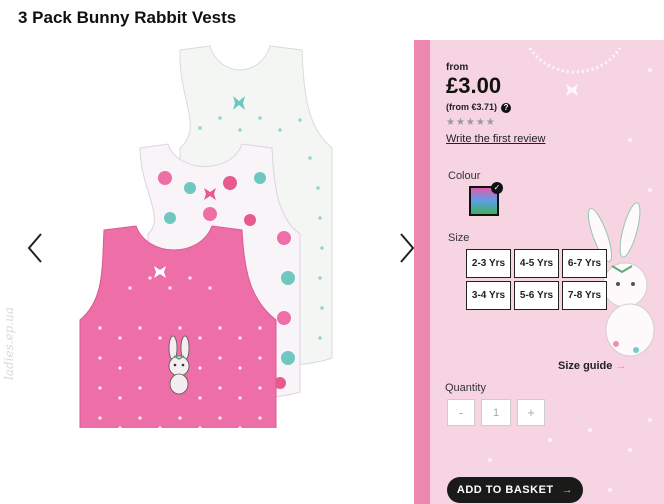 This screenshot has width=664, height=504. What do you see at coordinates (9, 343) in the screenshot?
I see `watermark: ladies.ep.ua` at bounding box center [9, 343].